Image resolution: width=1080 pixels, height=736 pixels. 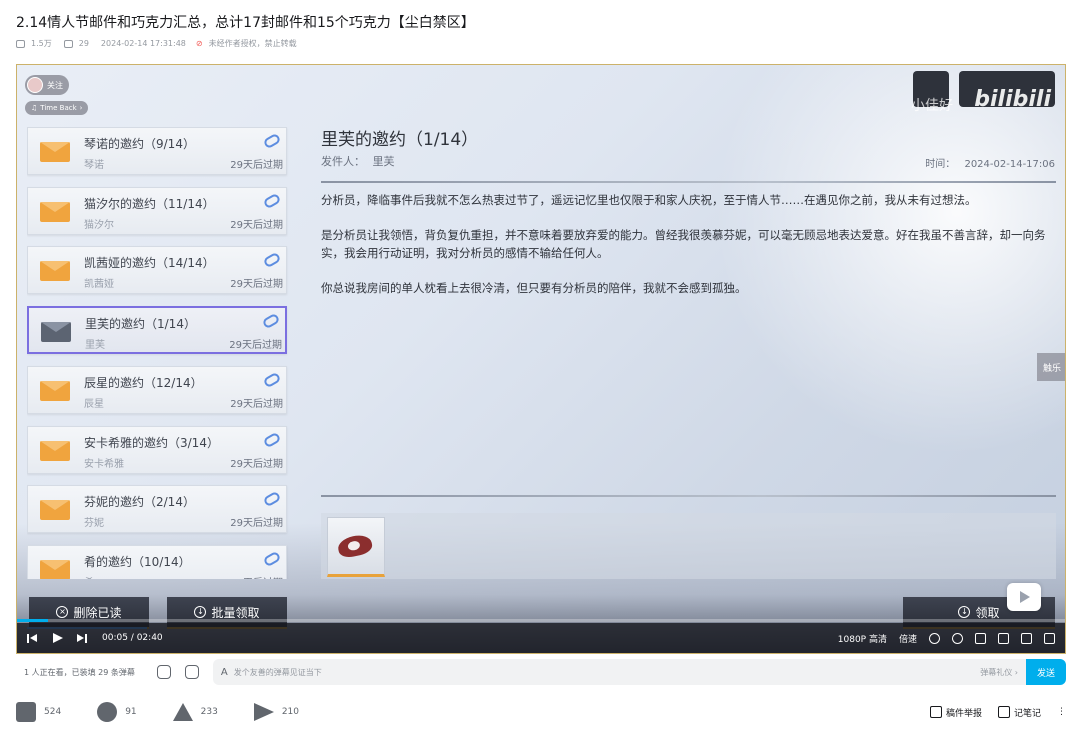 What do you see at coordinates (132, 638) in the screenshot?
I see `time-display: 00:05 / 02:40` at bounding box center [132, 638].